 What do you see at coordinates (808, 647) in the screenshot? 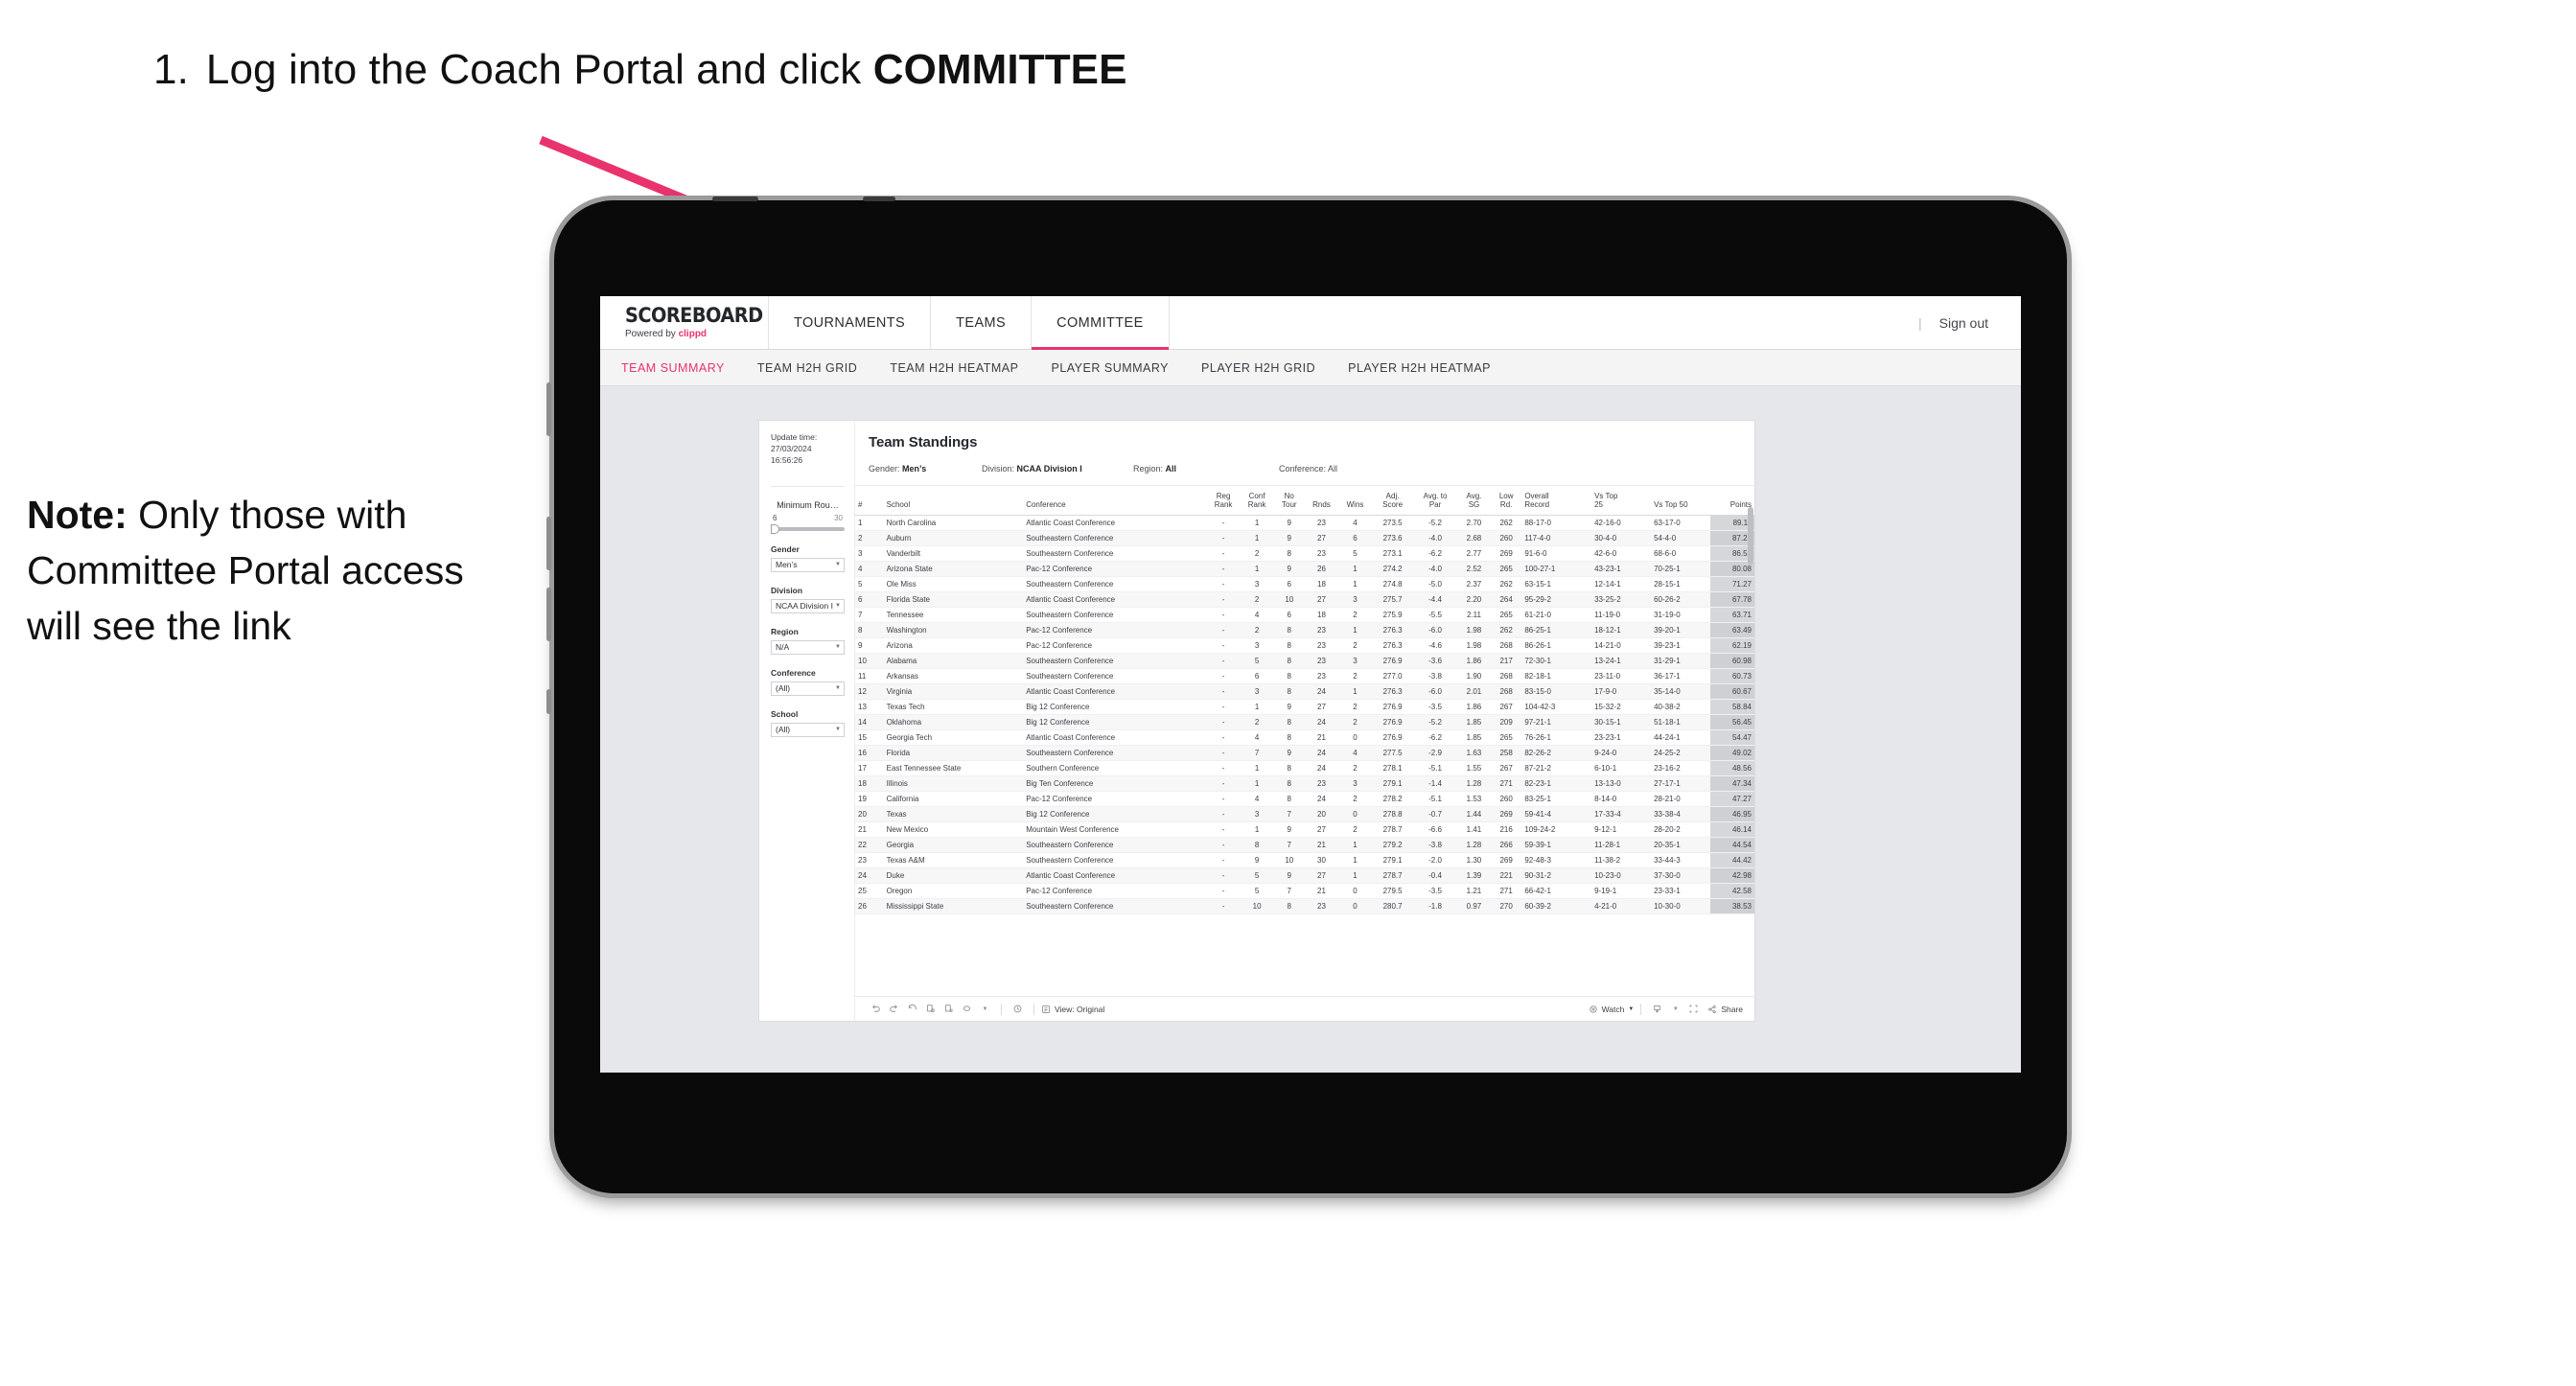
I see `filter-region-select: N/A ▼` at bounding box center [808, 647].